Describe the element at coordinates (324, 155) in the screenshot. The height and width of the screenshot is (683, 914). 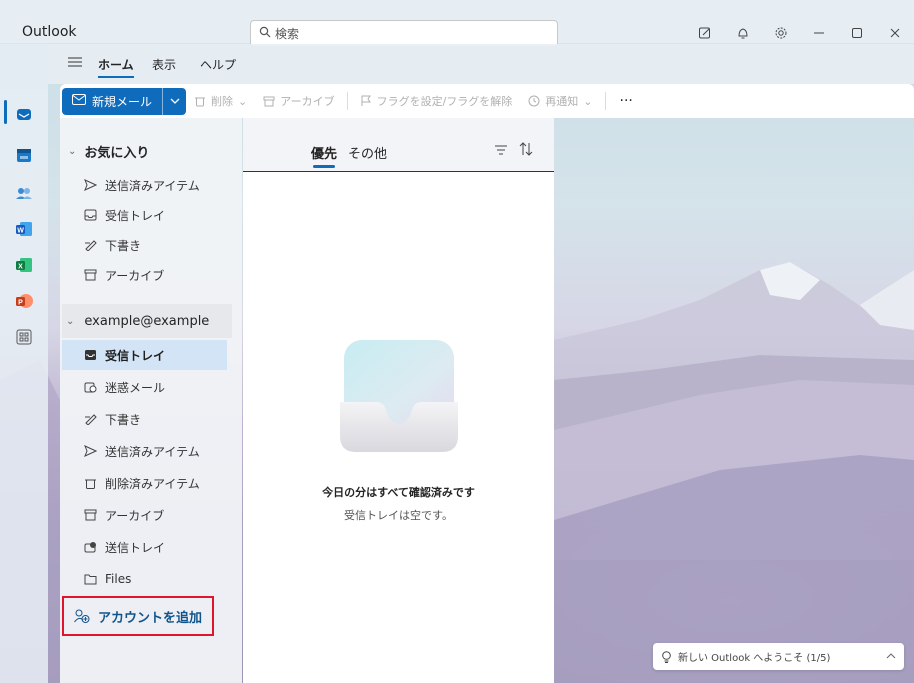
I see `tab-focused: 優先` at that location.